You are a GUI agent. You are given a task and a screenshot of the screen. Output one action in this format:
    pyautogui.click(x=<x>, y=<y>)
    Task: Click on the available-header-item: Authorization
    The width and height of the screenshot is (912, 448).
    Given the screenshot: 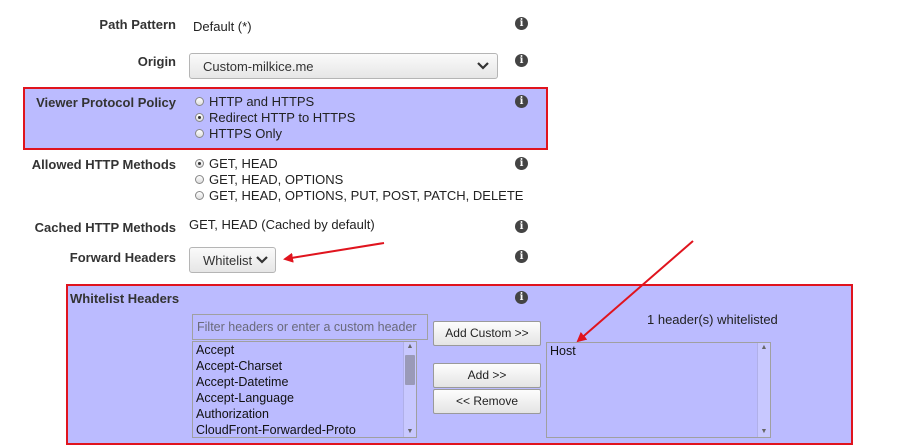 What is the action you would take?
    pyautogui.click(x=304, y=414)
    